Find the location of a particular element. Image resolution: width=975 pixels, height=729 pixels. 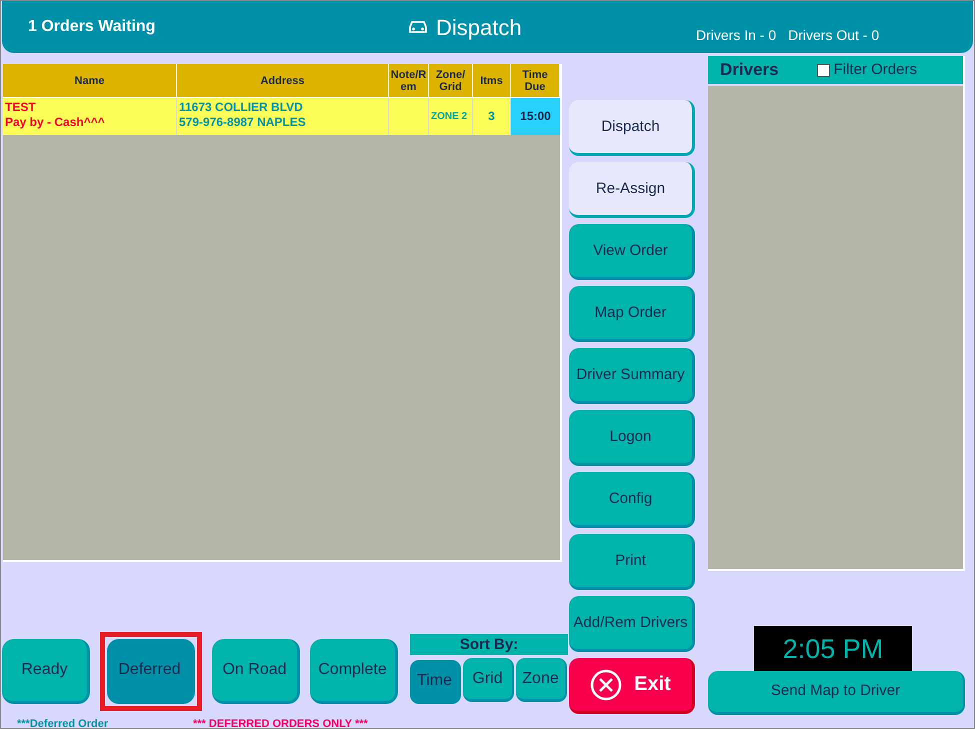

exit-button: Exit is located at coordinates (632, 686).